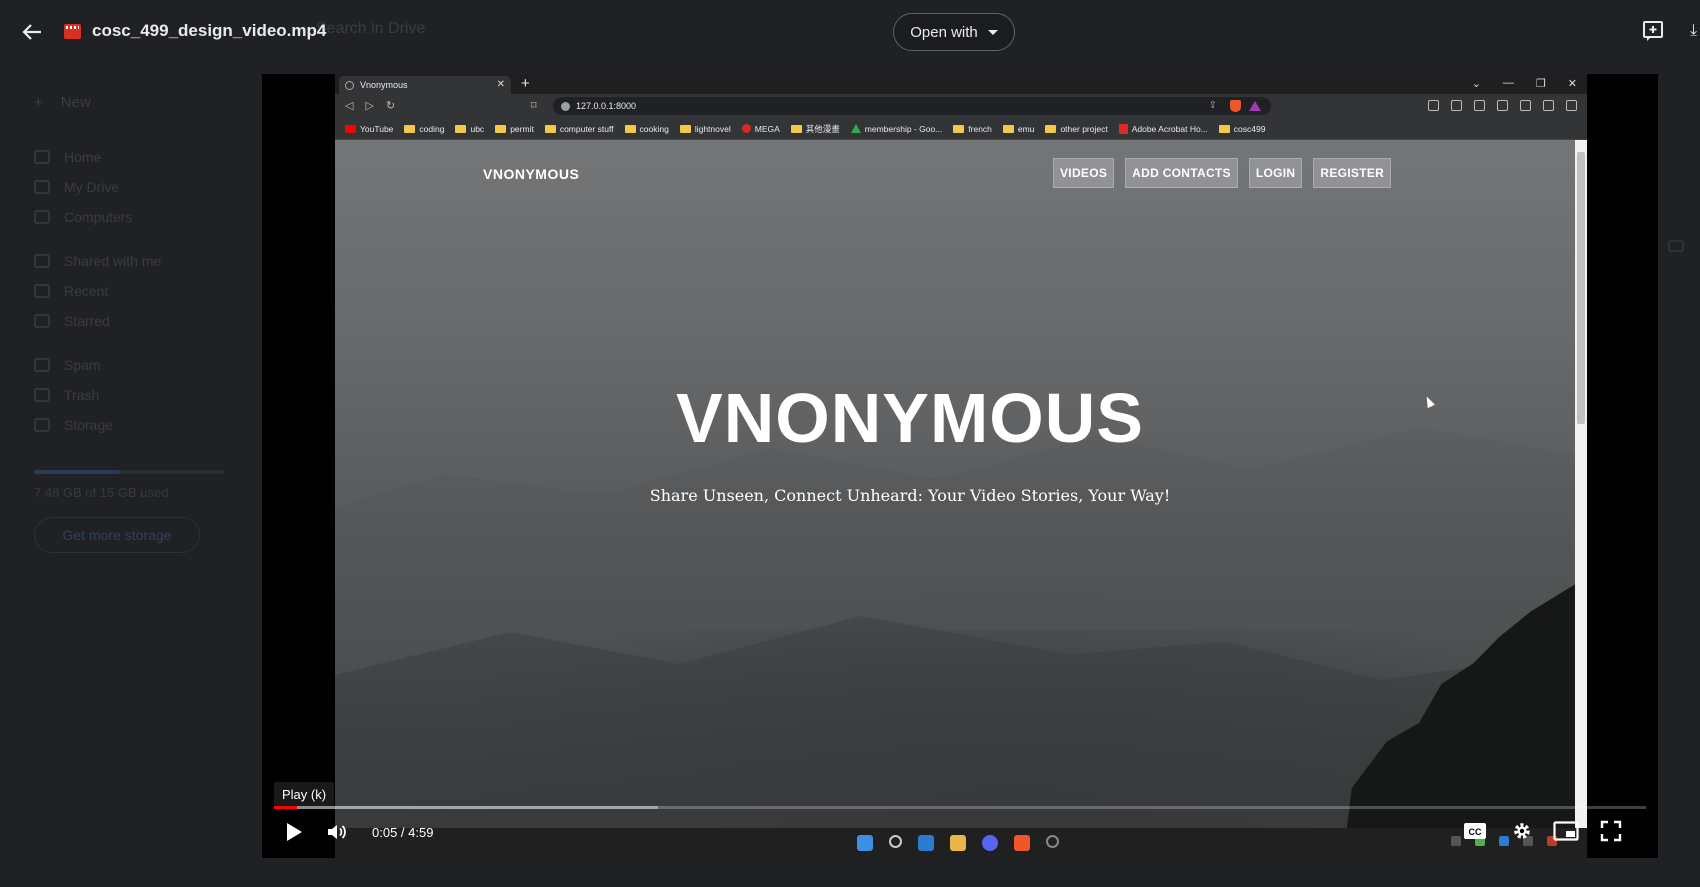 The width and height of the screenshot is (1700, 887). I want to click on bookmark-item: computer stuff, so click(579, 129).